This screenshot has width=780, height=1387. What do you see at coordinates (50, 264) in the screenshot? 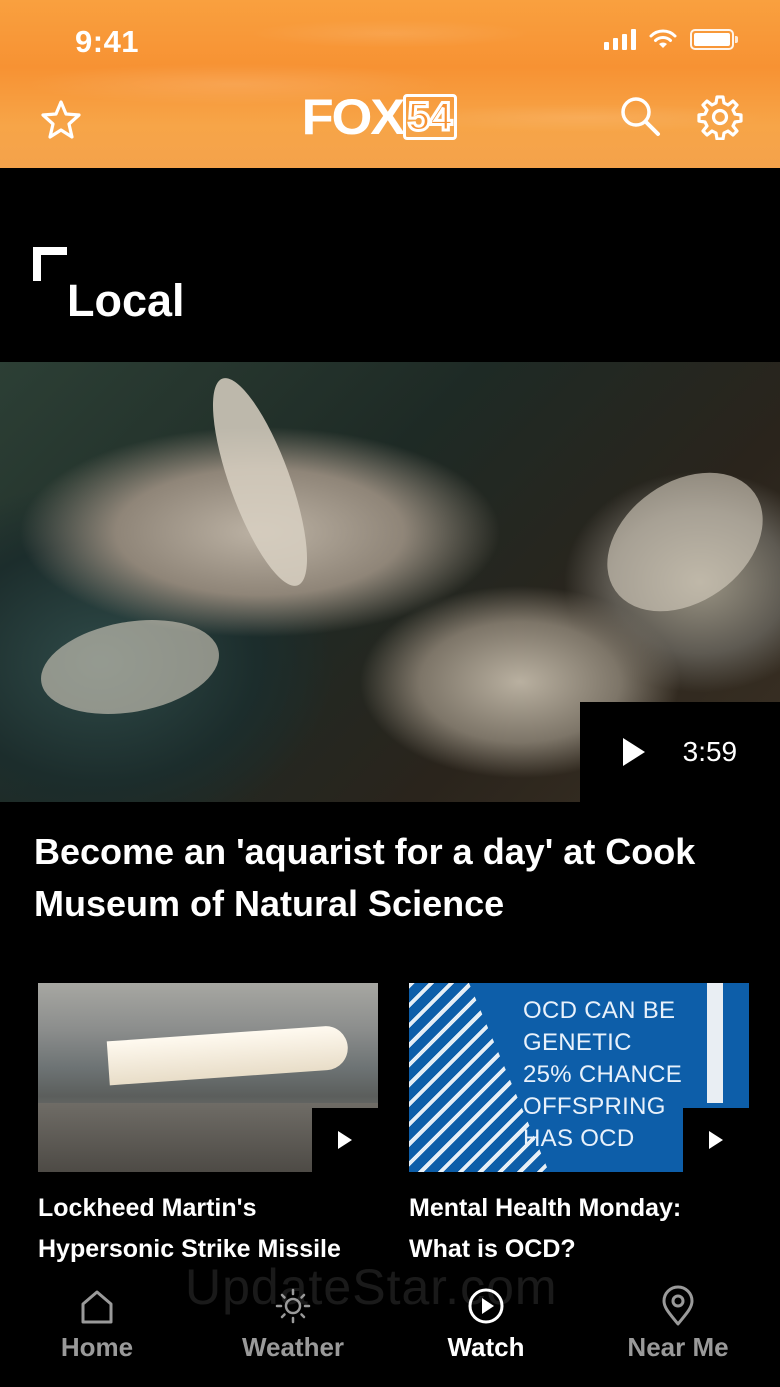
I see `section-corner-icon` at bounding box center [50, 264].